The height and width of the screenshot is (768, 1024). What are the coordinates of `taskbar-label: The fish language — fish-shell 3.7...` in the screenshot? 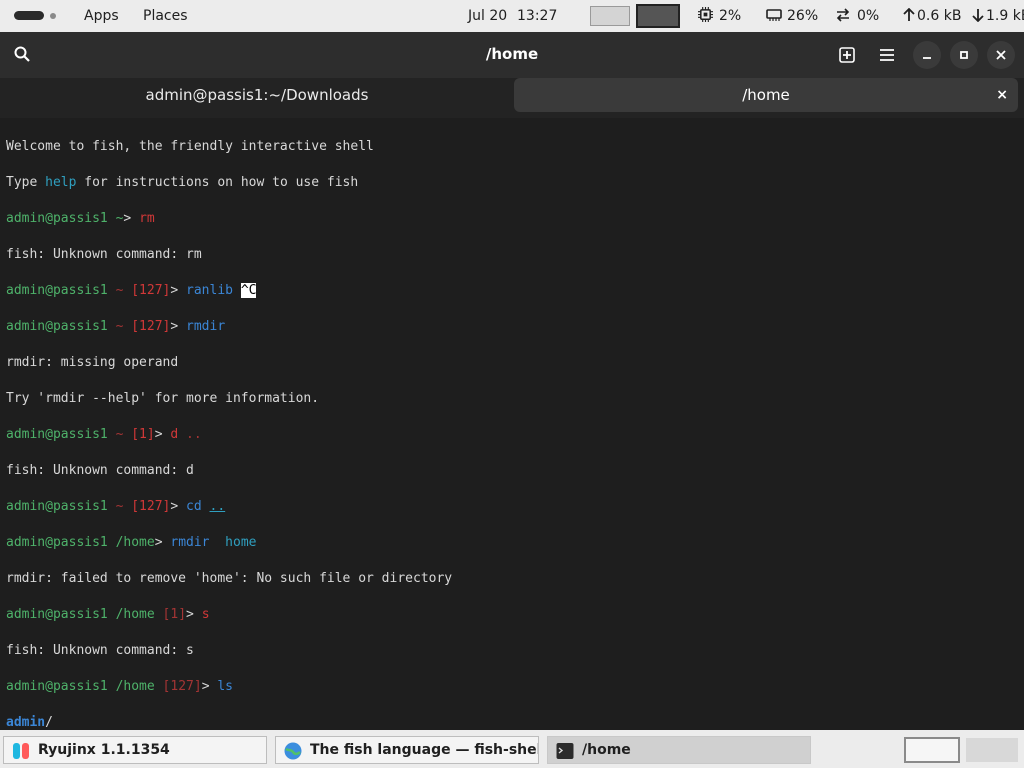 It's located at (424, 750).